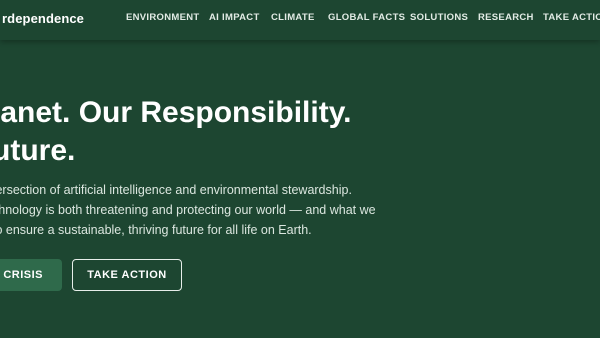 The width and height of the screenshot is (600, 338). Describe the element at coordinates (293, 17) in the screenshot. I see `nav-link-climate: CLIMATE` at that location.